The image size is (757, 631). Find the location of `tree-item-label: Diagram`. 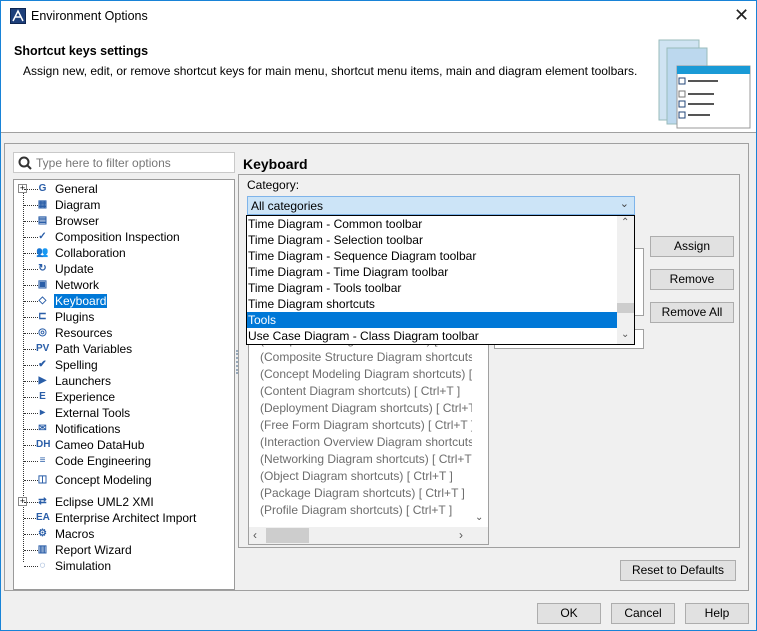

tree-item-label: Diagram is located at coordinates (78, 205).